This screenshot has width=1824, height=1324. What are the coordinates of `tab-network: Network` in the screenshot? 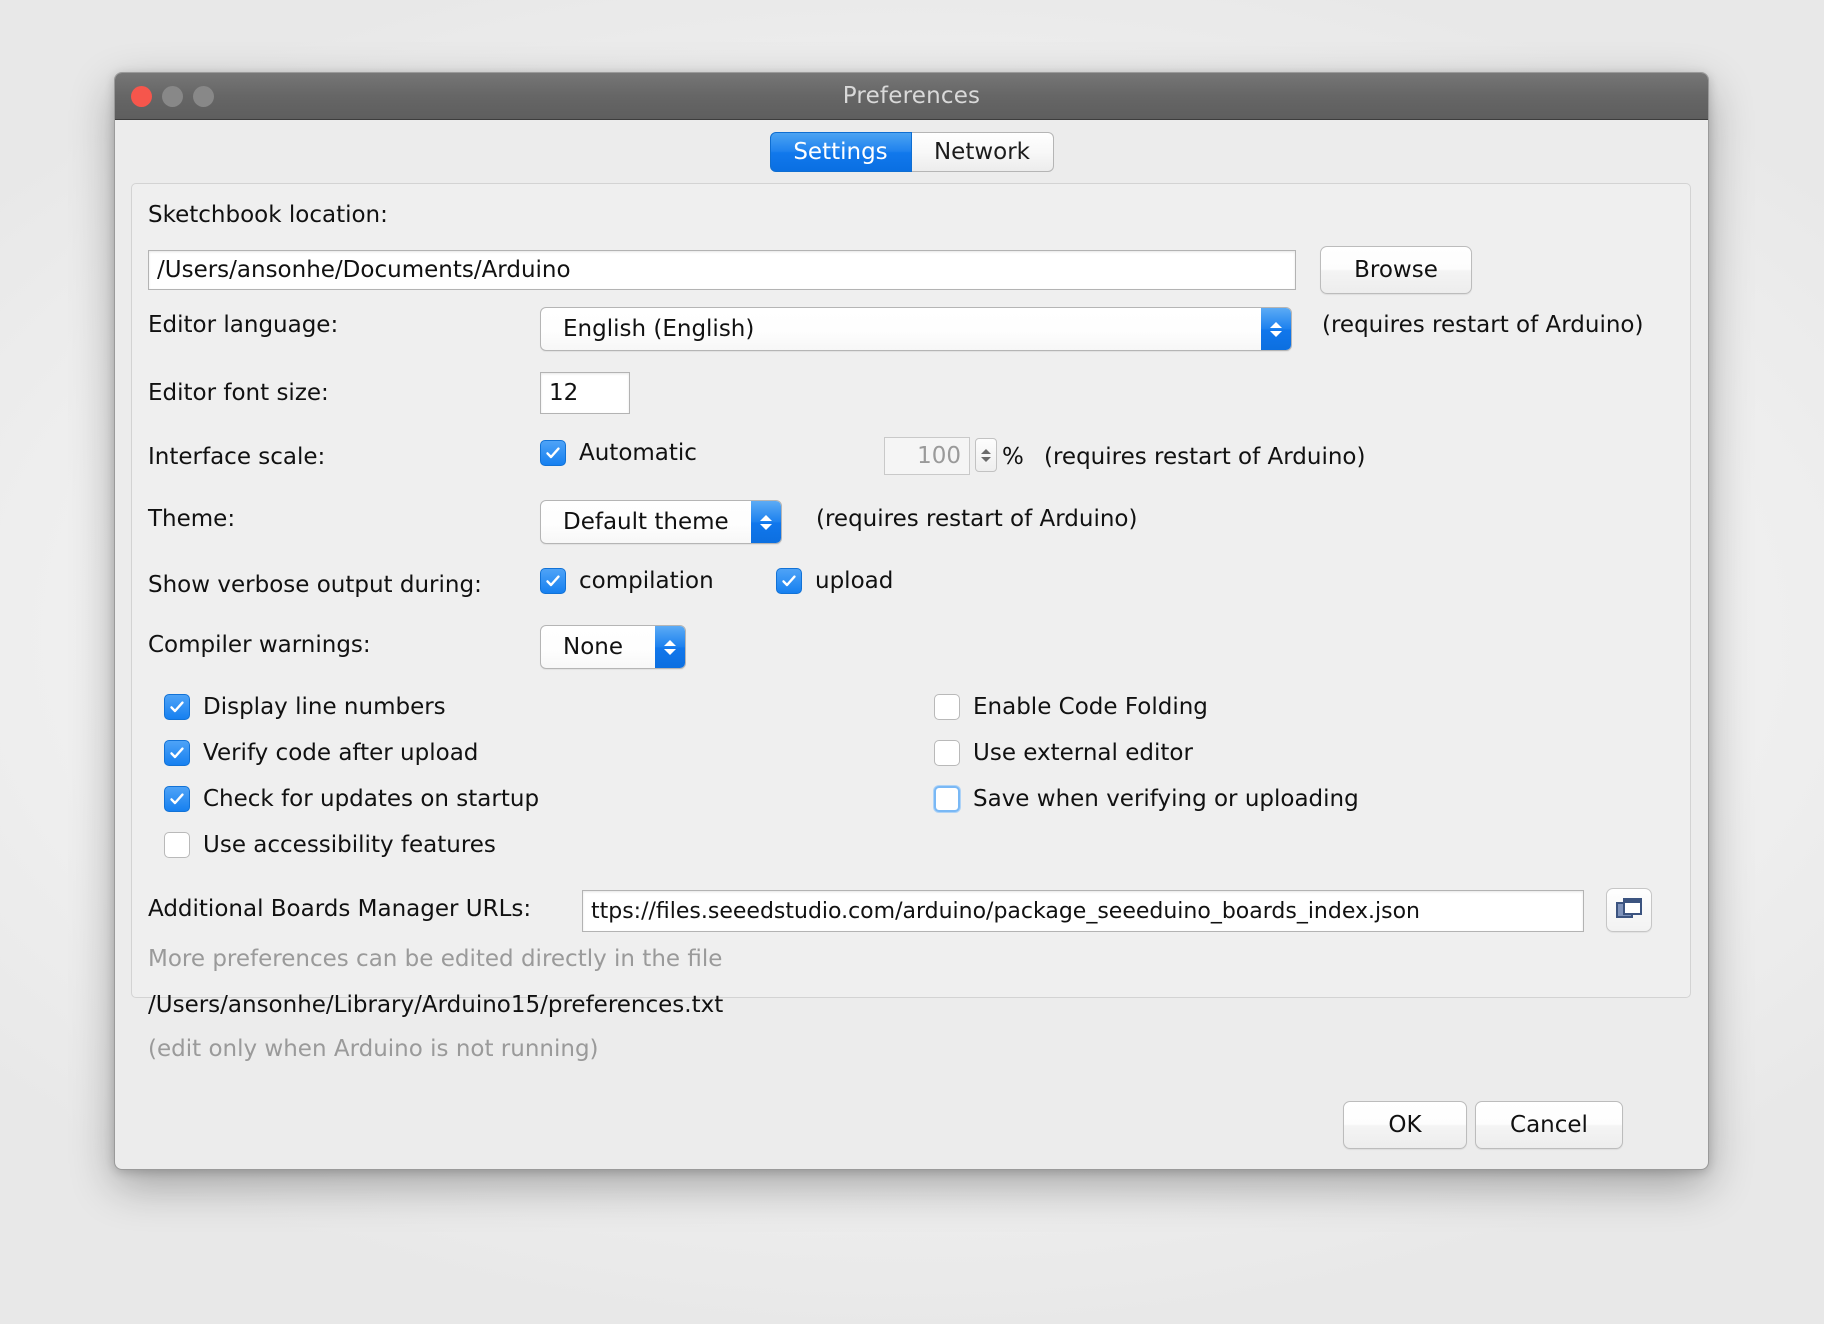 It's located at (982, 152).